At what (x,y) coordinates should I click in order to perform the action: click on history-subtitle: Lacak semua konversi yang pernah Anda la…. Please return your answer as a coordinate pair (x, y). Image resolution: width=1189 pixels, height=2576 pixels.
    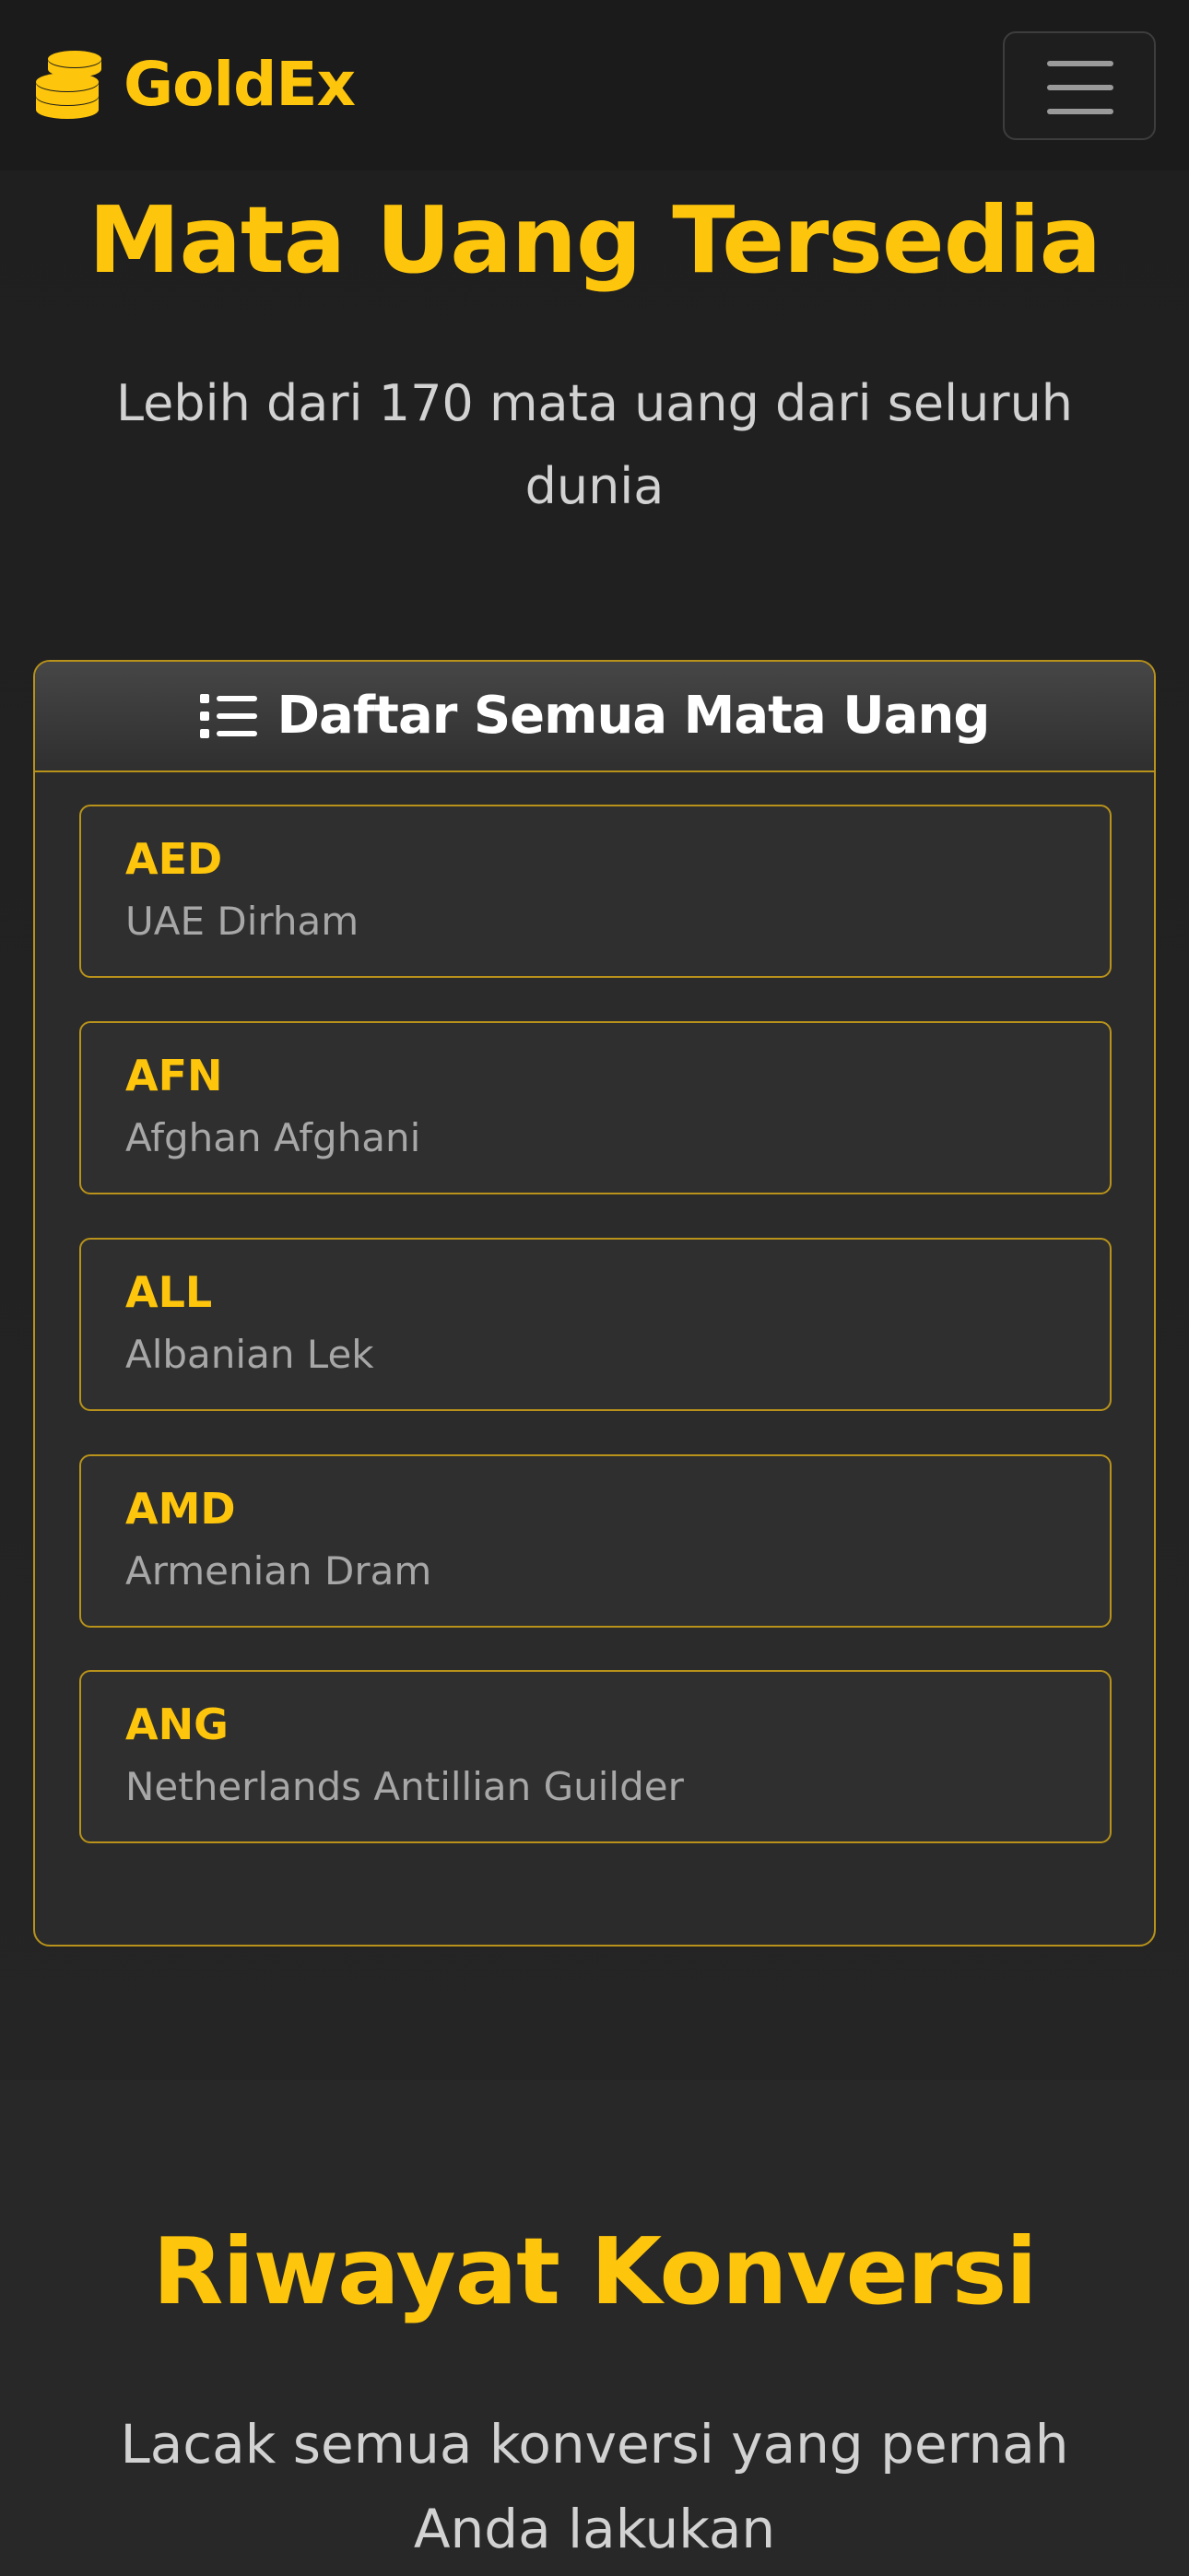
    Looking at the image, I should click on (594, 2487).